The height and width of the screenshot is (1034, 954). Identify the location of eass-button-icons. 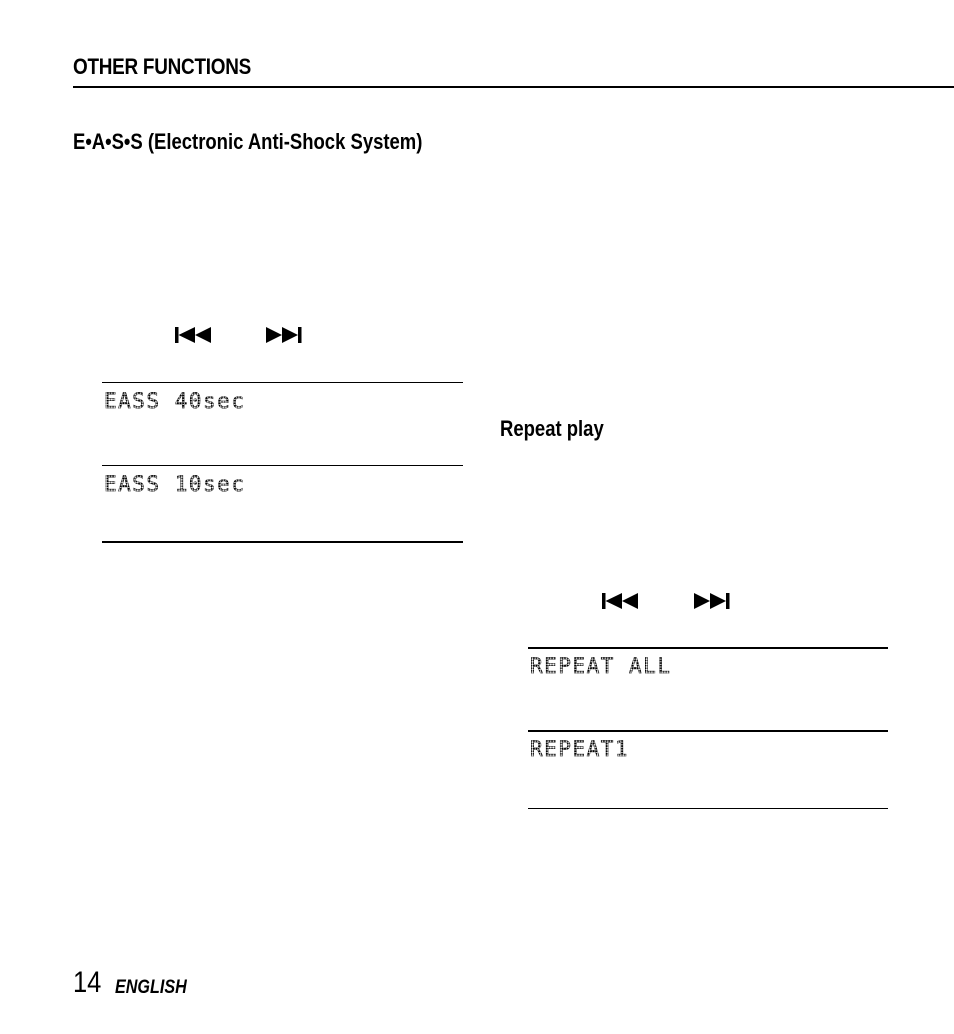
(240, 335).